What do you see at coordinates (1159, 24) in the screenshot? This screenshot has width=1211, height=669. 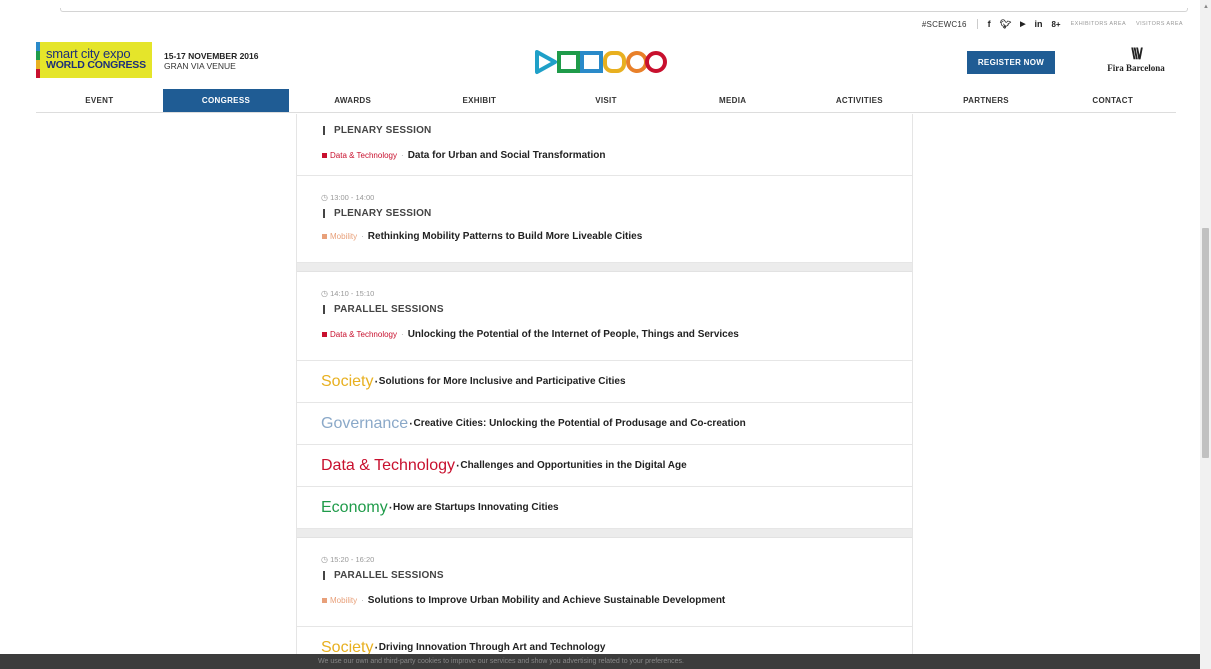 I see `visitors-area-link: VISITORS AREA` at bounding box center [1159, 24].